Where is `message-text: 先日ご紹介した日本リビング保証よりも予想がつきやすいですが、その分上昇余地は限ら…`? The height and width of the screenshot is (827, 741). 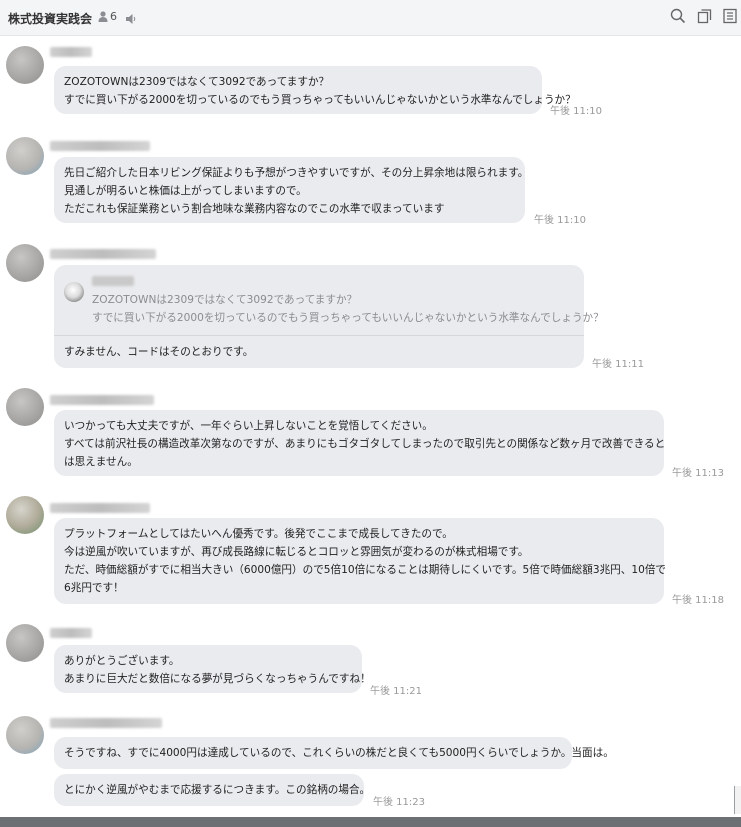 message-text: 先日ご紹介した日本リビング保証よりも予想がつきやすいですが、その分上昇余地は限ら… is located at coordinates (296, 173).